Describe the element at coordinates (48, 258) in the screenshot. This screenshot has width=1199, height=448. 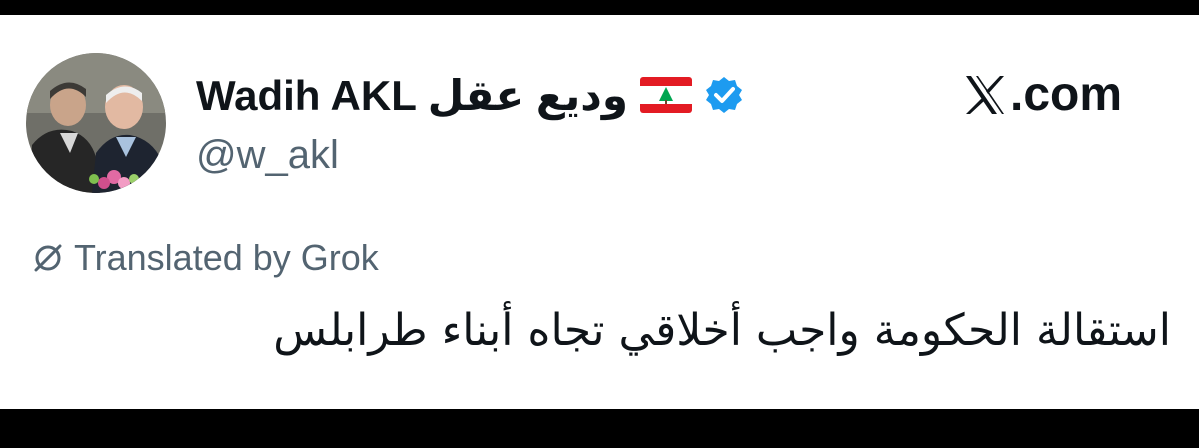
I see `translate-icon` at that location.